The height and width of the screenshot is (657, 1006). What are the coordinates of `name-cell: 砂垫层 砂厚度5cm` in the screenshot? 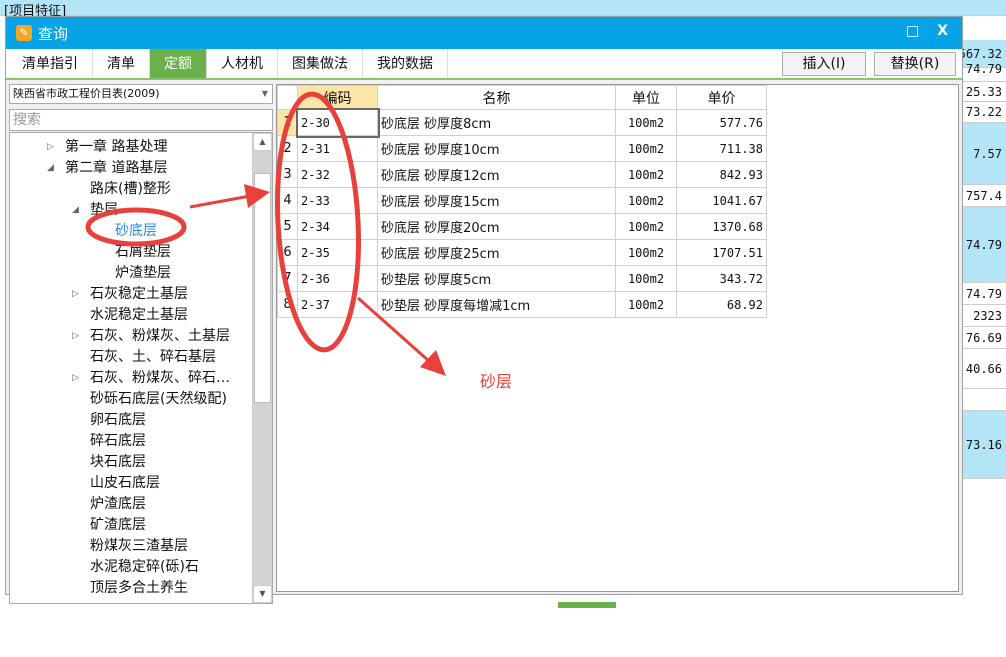 It's located at (496, 278).